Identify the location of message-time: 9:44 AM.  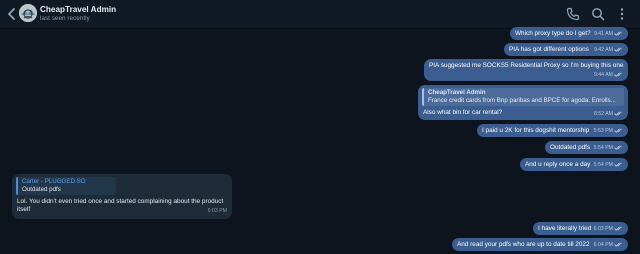
(608, 75).